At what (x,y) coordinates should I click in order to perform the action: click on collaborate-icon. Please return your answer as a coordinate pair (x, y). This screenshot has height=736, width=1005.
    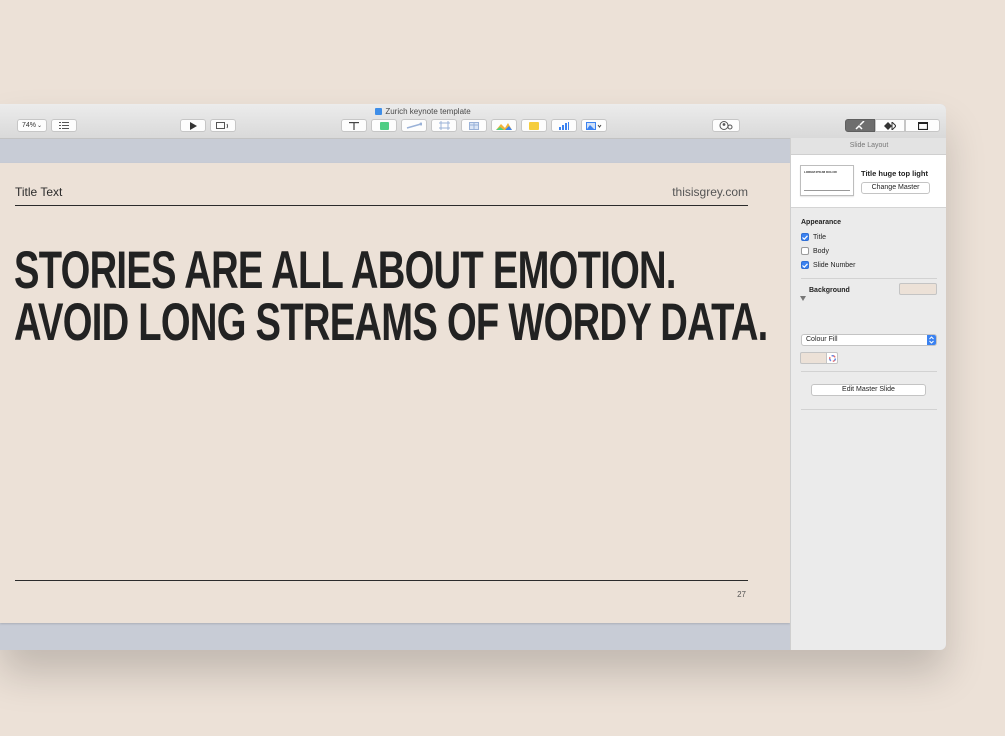
    Looking at the image, I should click on (726, 125).